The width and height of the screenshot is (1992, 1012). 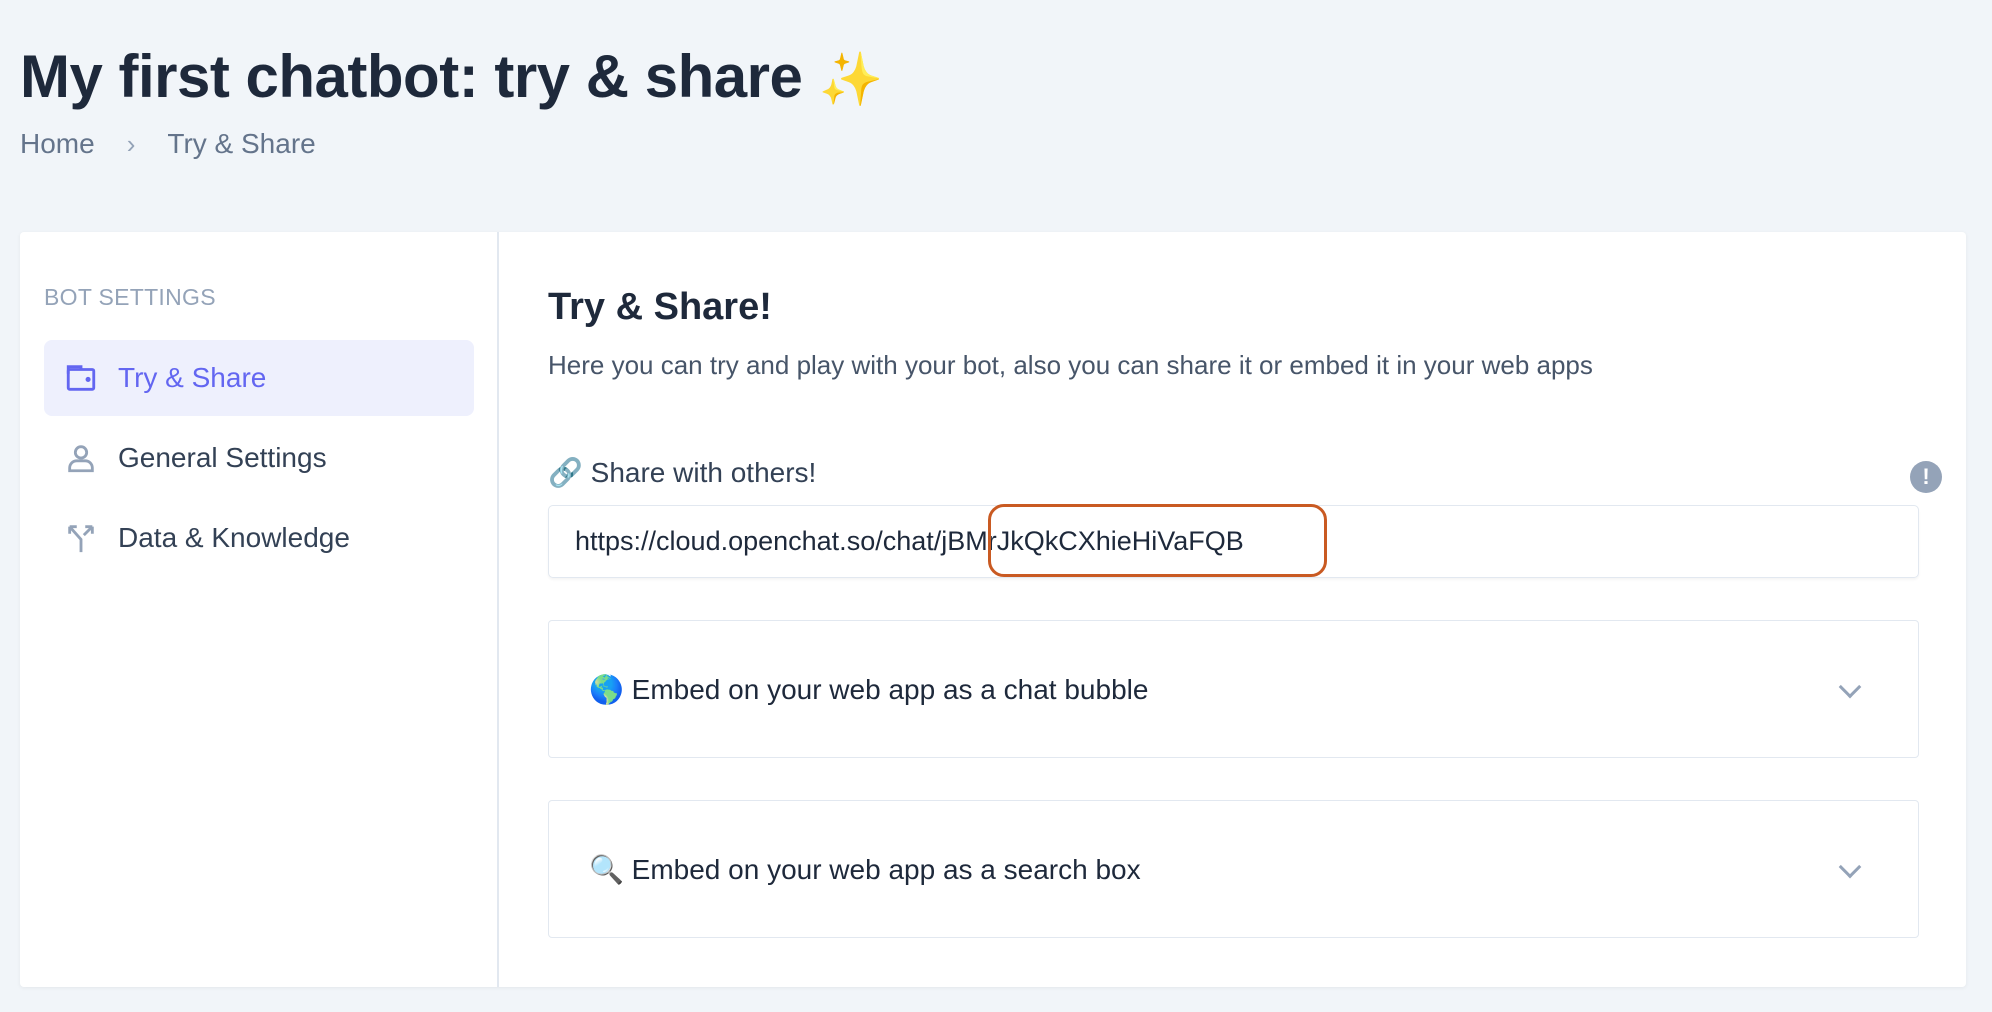 I want to click on split-arrows-icon, so click(x=81, y=539).